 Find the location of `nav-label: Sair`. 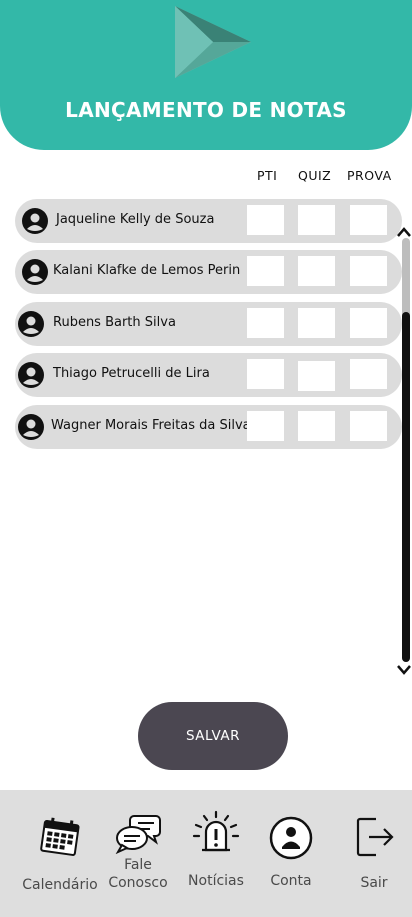

nav-label: Sair is located at coordinates (374, 883).